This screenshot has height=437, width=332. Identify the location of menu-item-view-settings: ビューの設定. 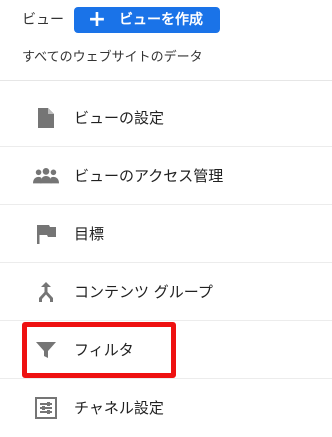
(166, 118).